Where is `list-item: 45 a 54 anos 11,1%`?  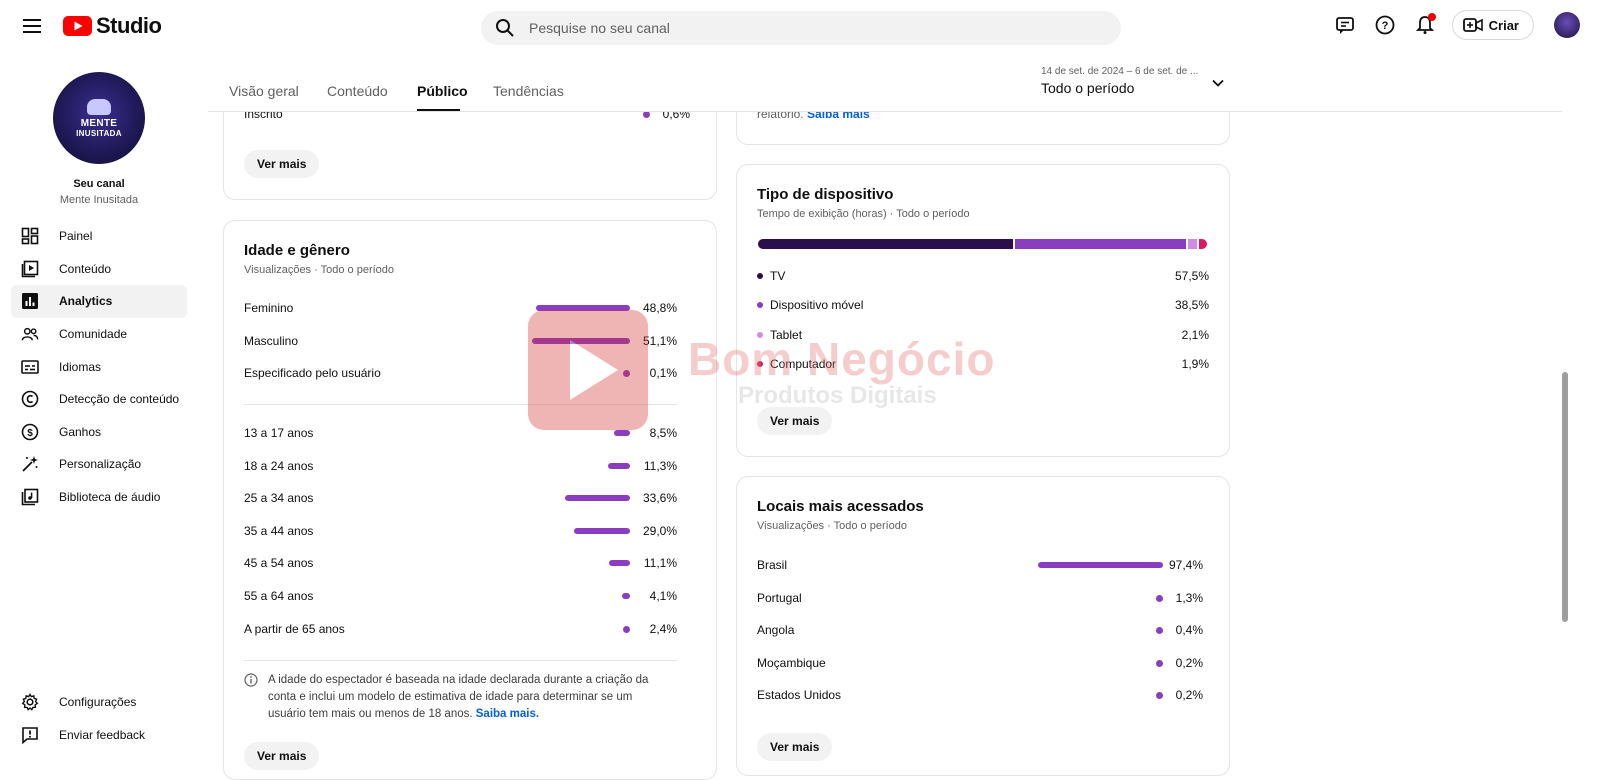 list-item: 45 a 54 anos 11,1% is located at coordinates (460, 563).